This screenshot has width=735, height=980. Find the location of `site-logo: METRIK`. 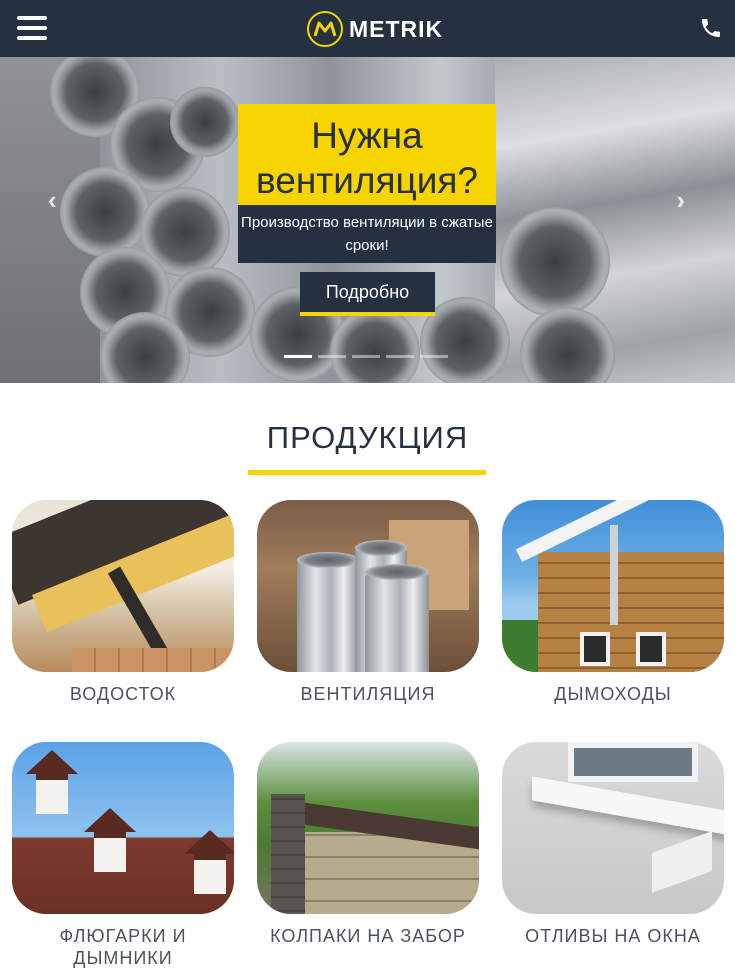

site-logo: METRIK is located at coordinates (375, 29).